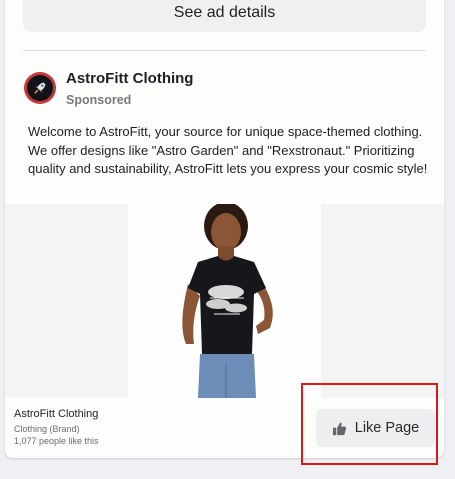  I want to click on divider, so click(224, 50).